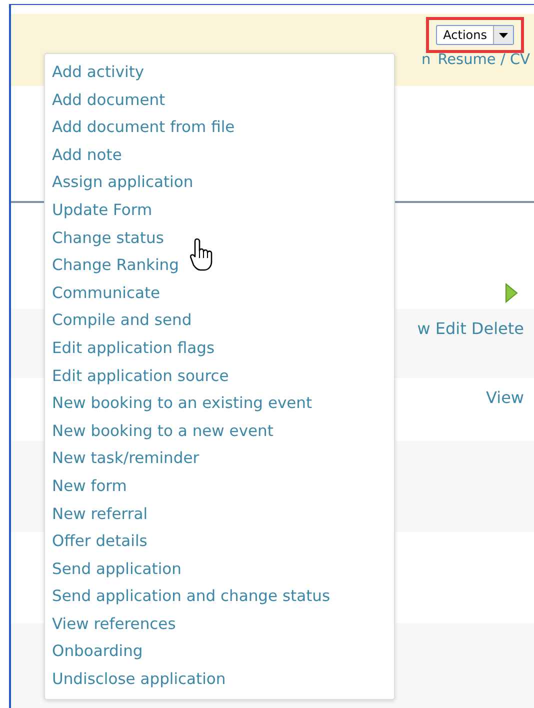 The image size is (534, 708). I want to click on play-icon, so click(511, 293).